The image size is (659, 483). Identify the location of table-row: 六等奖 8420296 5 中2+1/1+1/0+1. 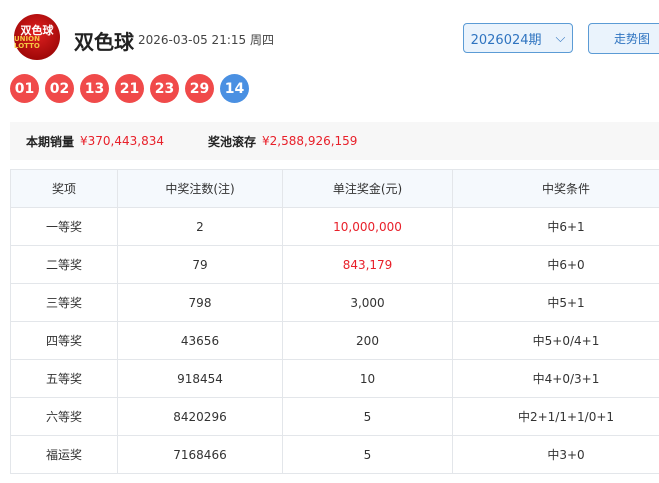
(334, 416).